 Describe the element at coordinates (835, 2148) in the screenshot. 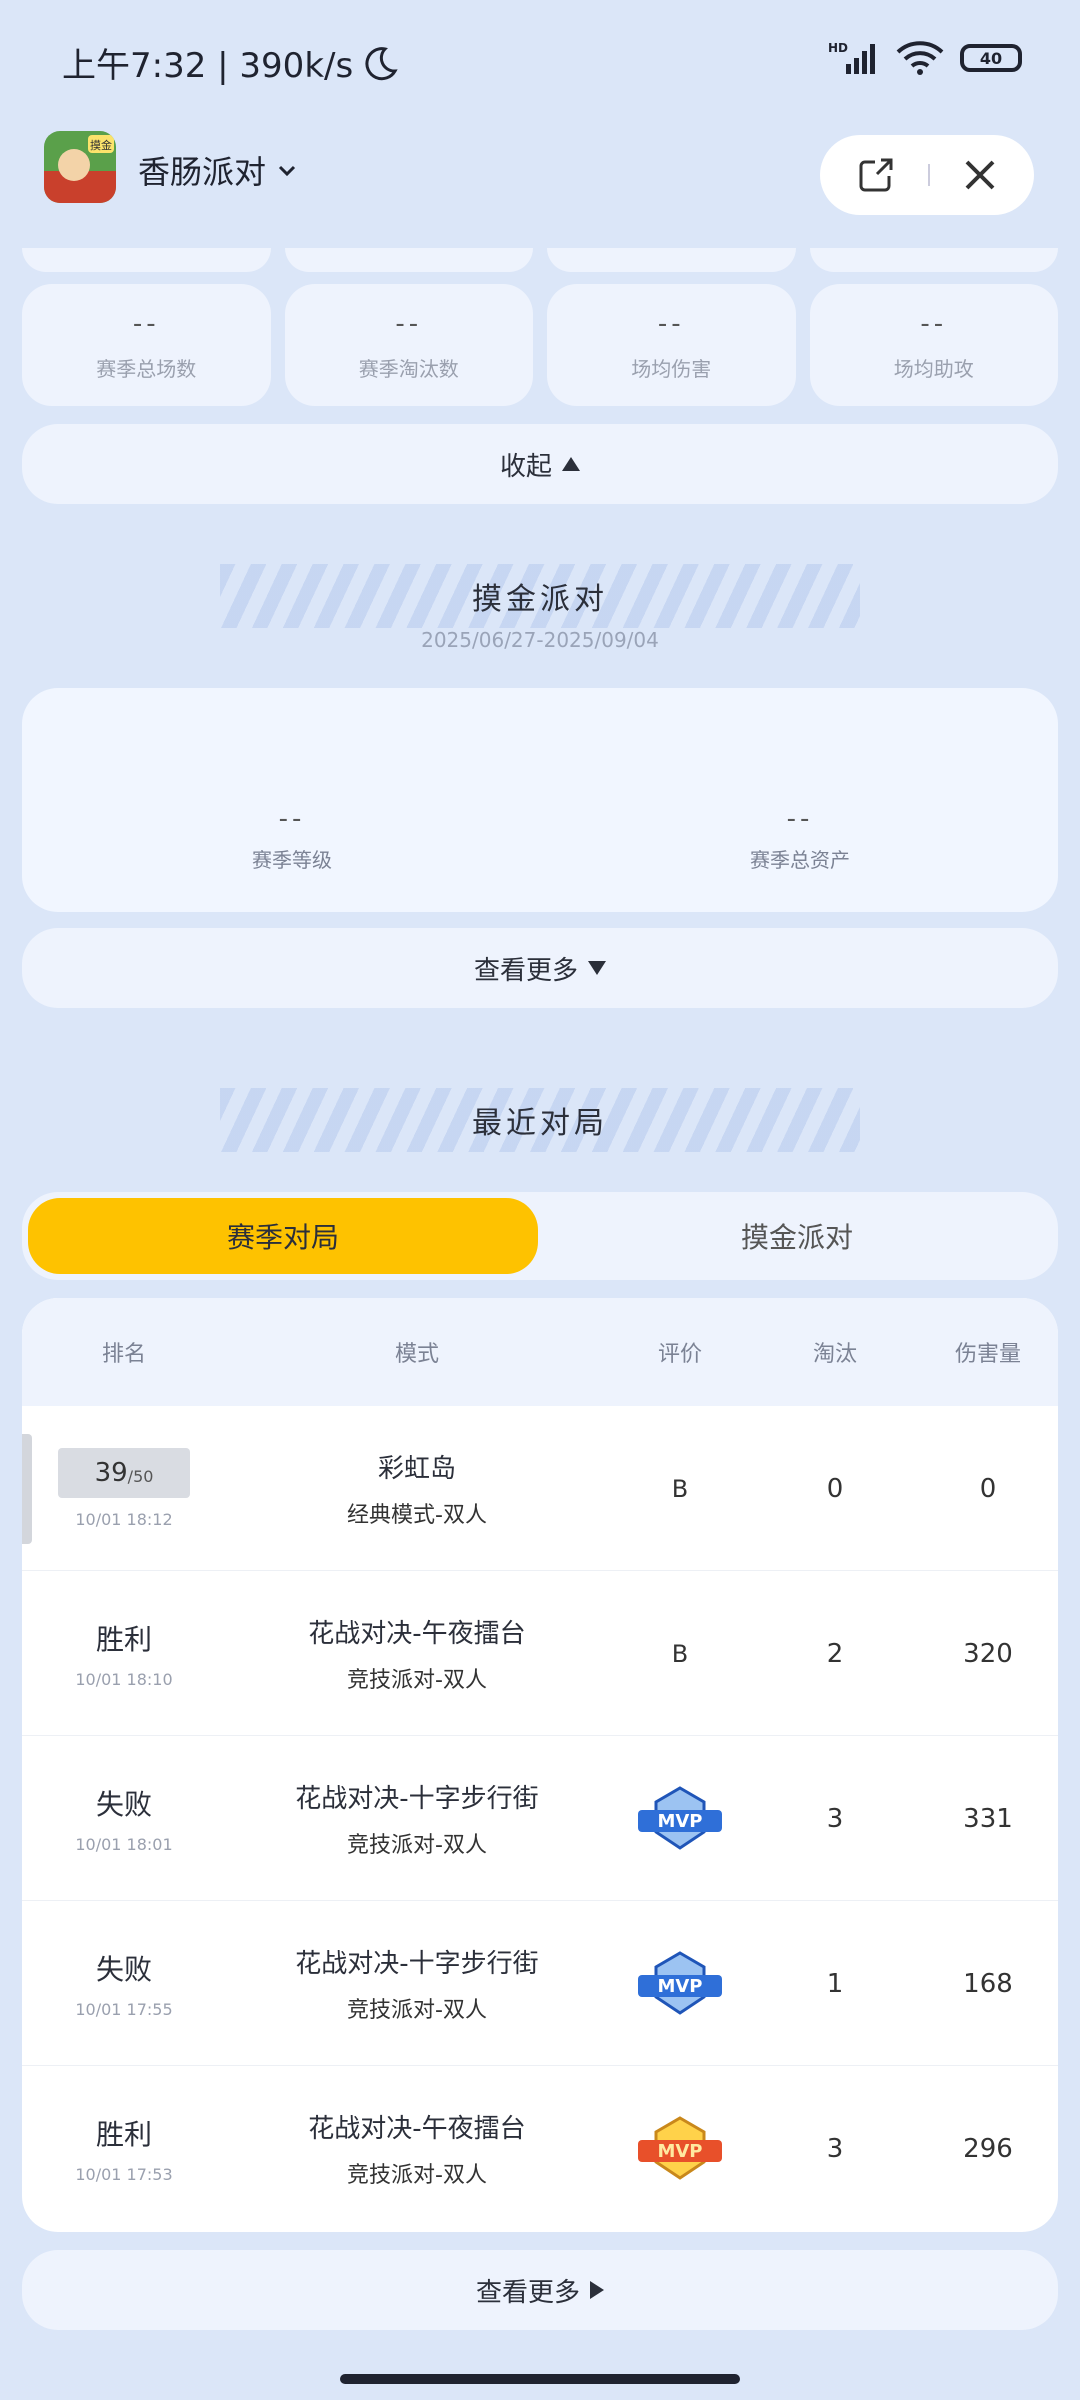

I see `elim-value: 3` at that location.